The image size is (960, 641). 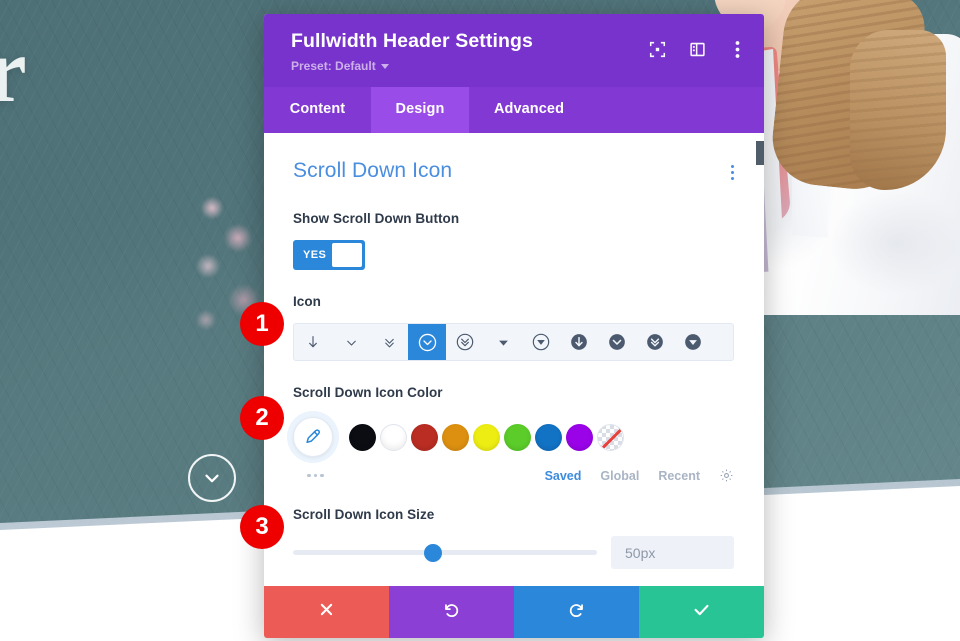 What do you see at coordinates (465, 342) in the screenshot?
I see `double-chevron-down-circle-outline-icon` at bounding box center [465, 342].